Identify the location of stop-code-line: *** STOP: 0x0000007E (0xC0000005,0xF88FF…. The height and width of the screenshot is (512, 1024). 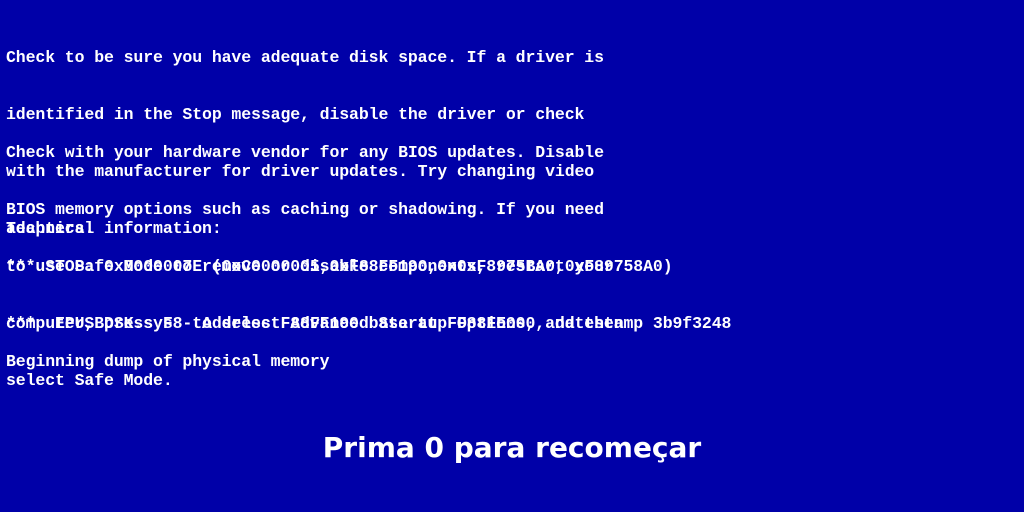
(339, 266).